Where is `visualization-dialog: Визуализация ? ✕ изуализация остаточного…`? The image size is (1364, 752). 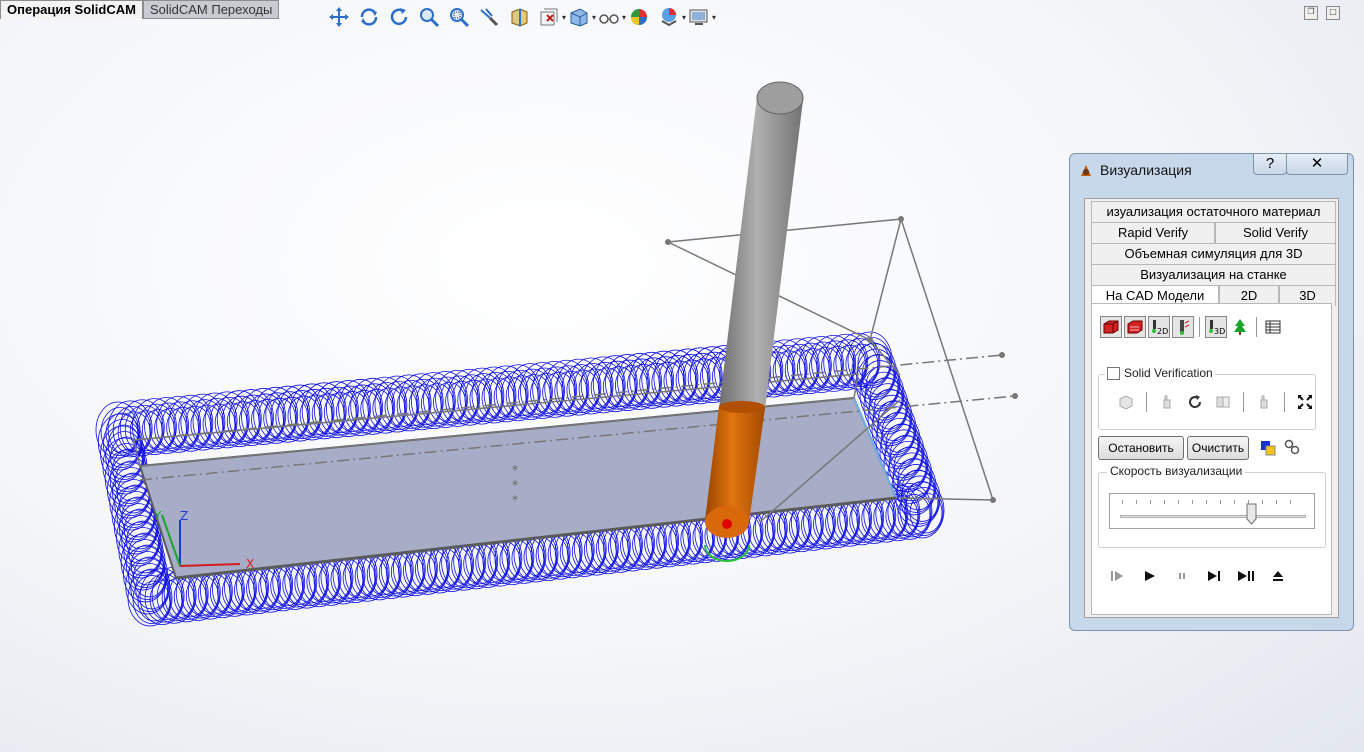
visualization-dialog: Визуализация ? ✕ изуализация остаточного… is located at coordinates (1211, 392).